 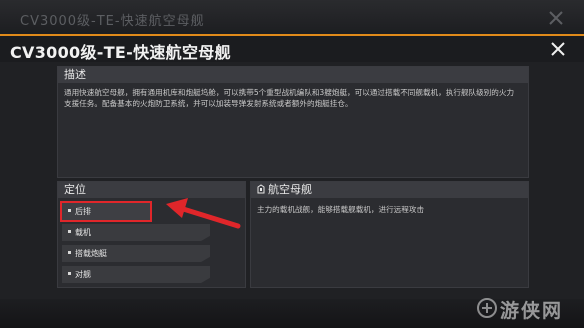 What do you see at coordinates (91, 253) in the screenshot?
I see `role-item-label: 搭载炮艇` at bounding box center [91, 253].